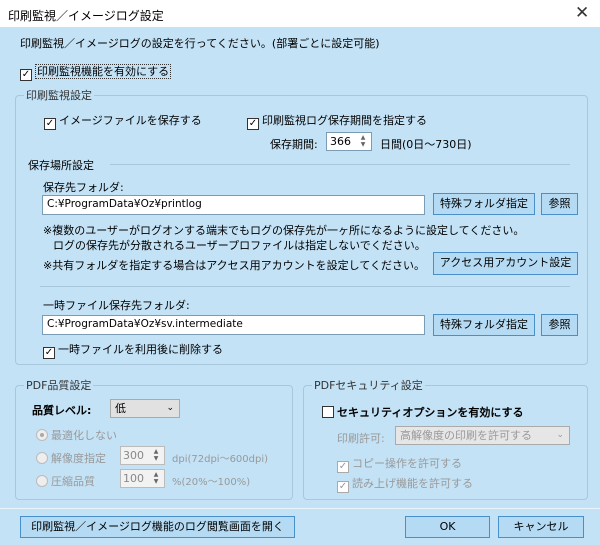  I want to click on access-account-button: アクセス用アカウント設定, so click(505, 263).